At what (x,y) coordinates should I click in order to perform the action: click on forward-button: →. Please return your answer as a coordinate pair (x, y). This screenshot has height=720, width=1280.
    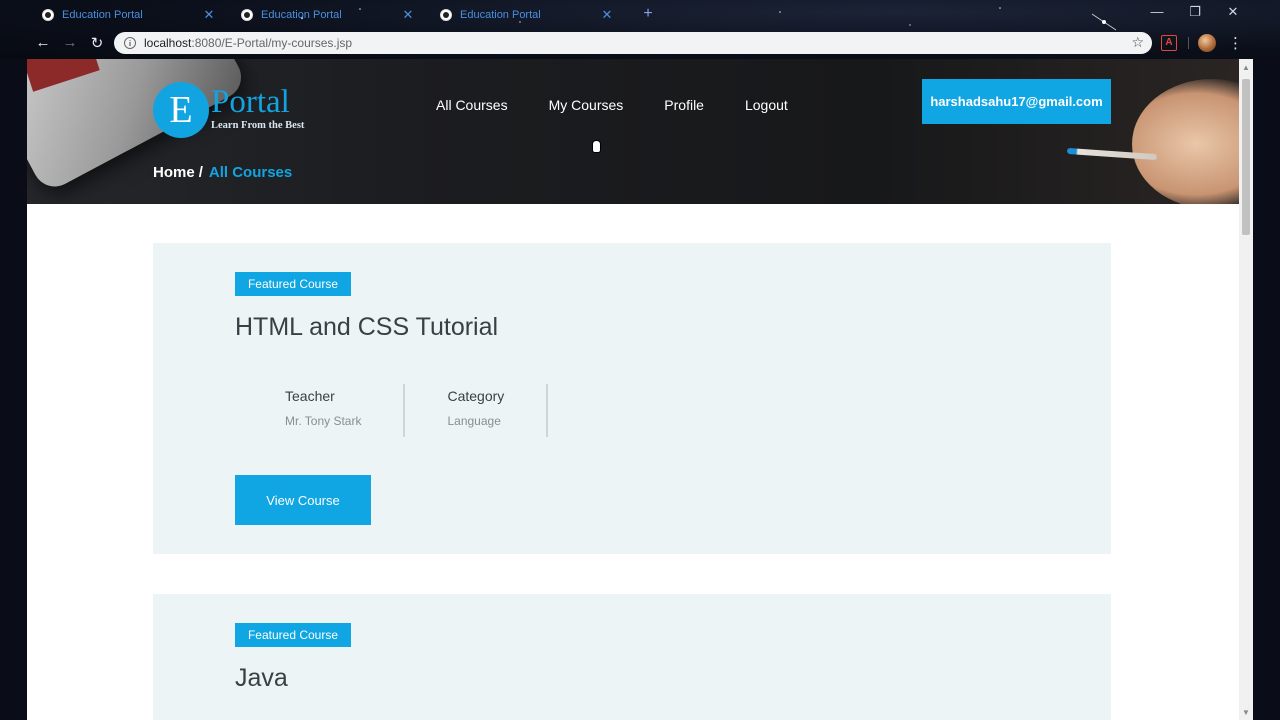
    Looking at the image, I should click on (70, 42).